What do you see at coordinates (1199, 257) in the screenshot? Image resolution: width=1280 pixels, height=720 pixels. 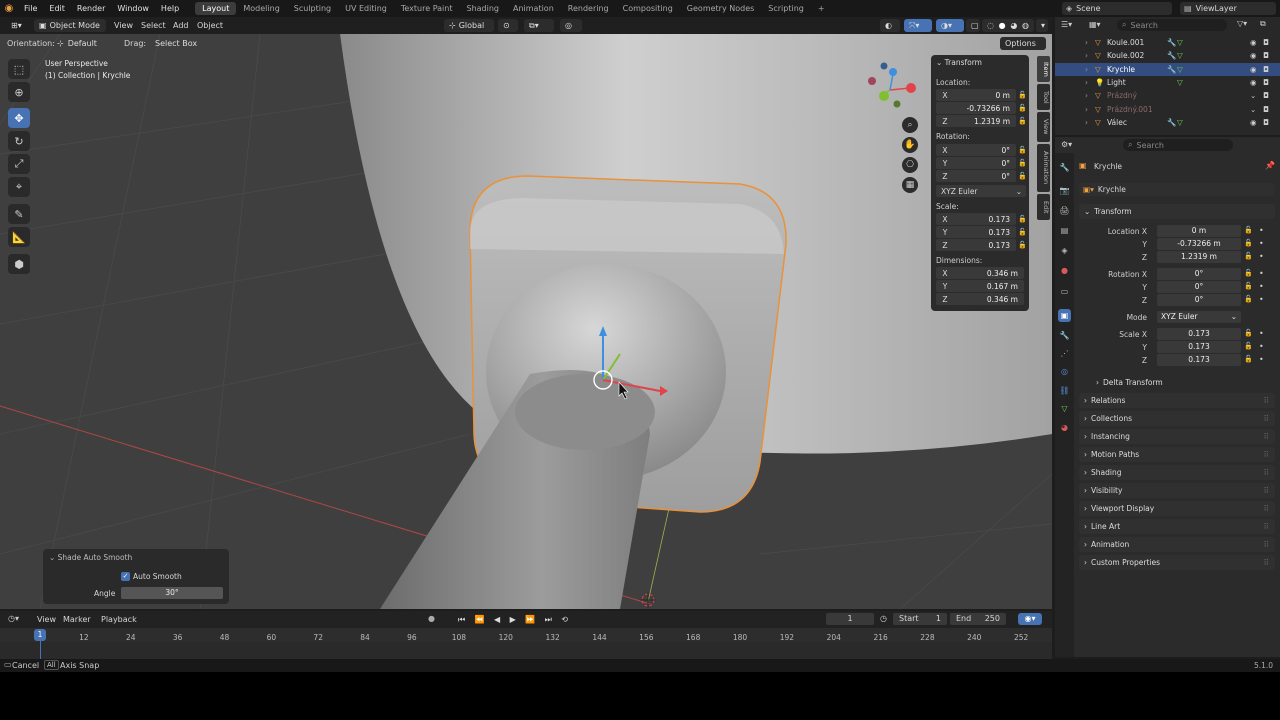 I see `prop-location-z: 1.2319 m` at bounding box center [1199, 257].